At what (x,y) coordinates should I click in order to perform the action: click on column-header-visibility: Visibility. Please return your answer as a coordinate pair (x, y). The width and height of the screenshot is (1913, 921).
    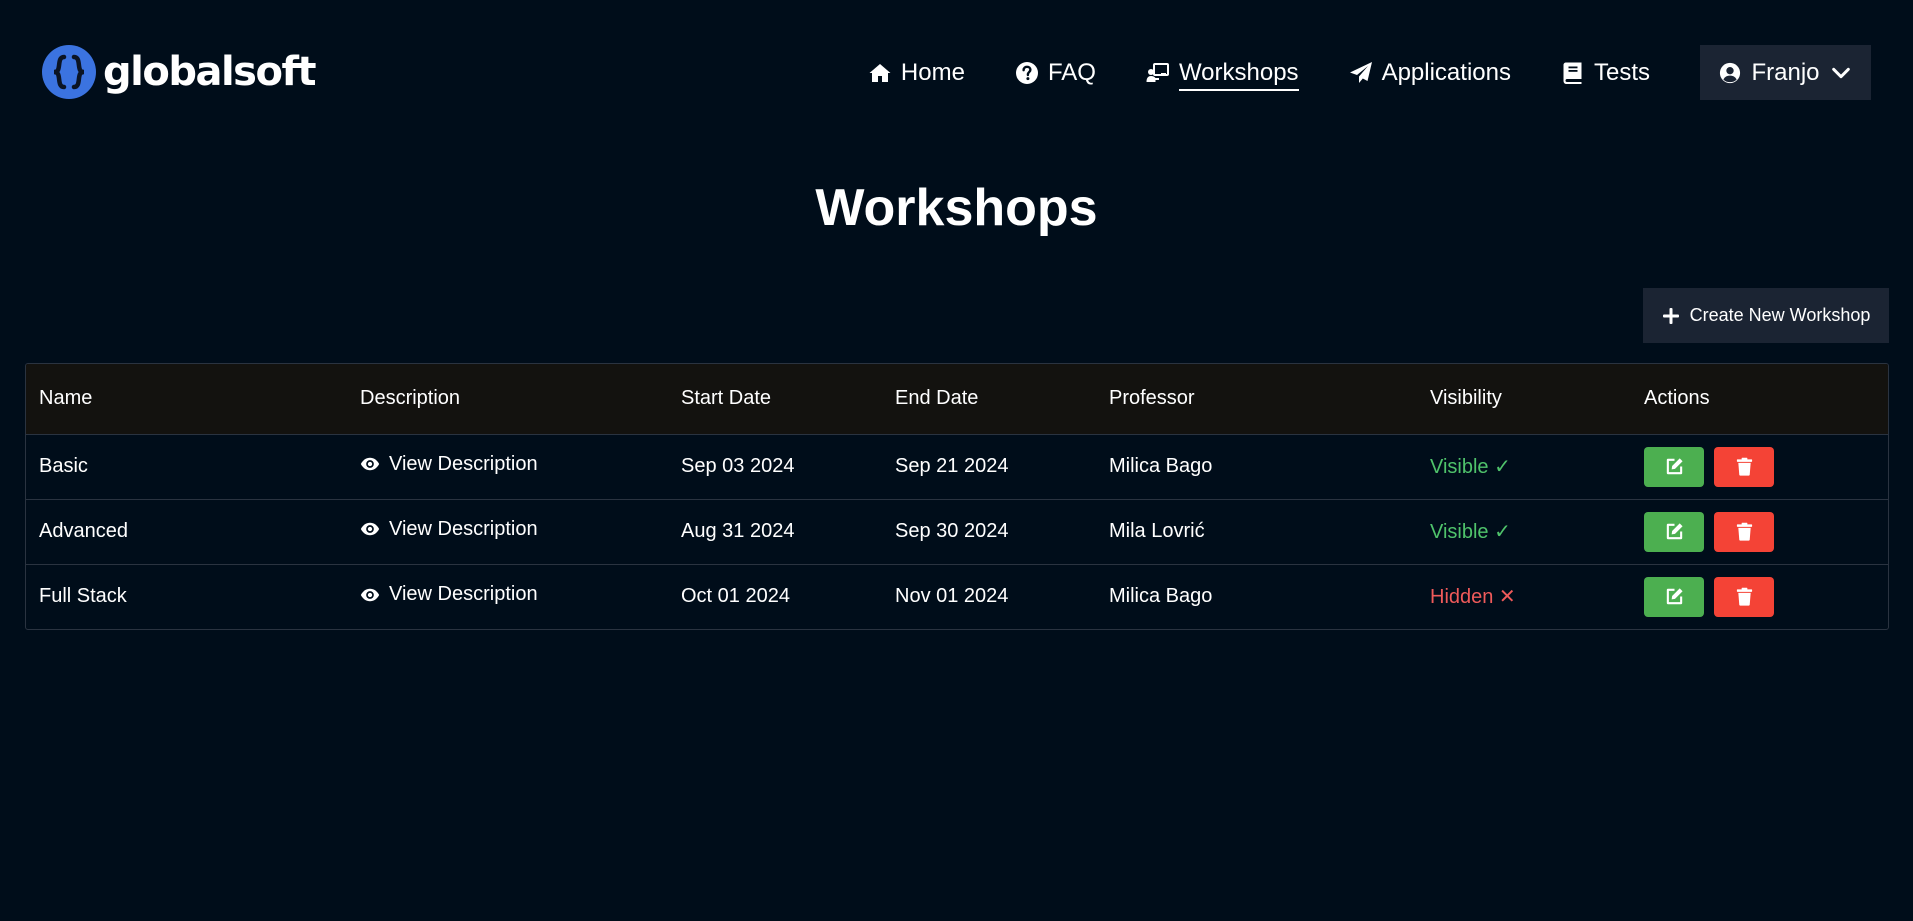
    Looking at the image, I should click on (1466, 398).